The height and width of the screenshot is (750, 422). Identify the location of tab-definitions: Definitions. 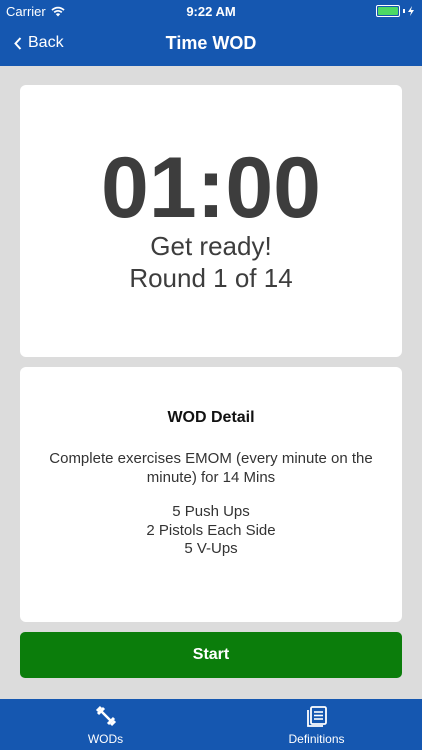
(316, 724).